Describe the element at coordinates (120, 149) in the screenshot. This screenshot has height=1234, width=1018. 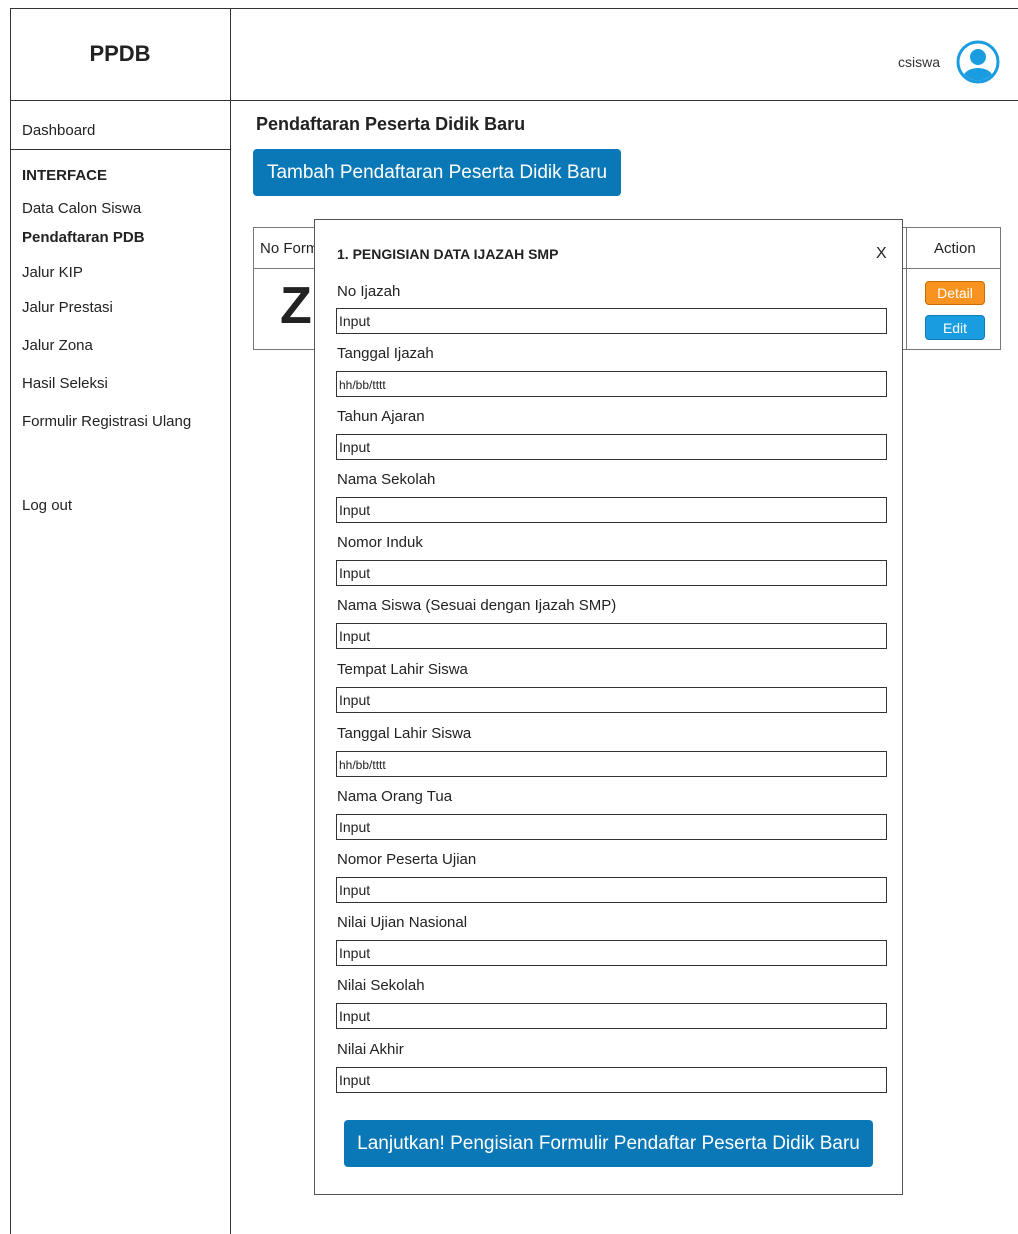
I see `sidebar-divider` at that location.